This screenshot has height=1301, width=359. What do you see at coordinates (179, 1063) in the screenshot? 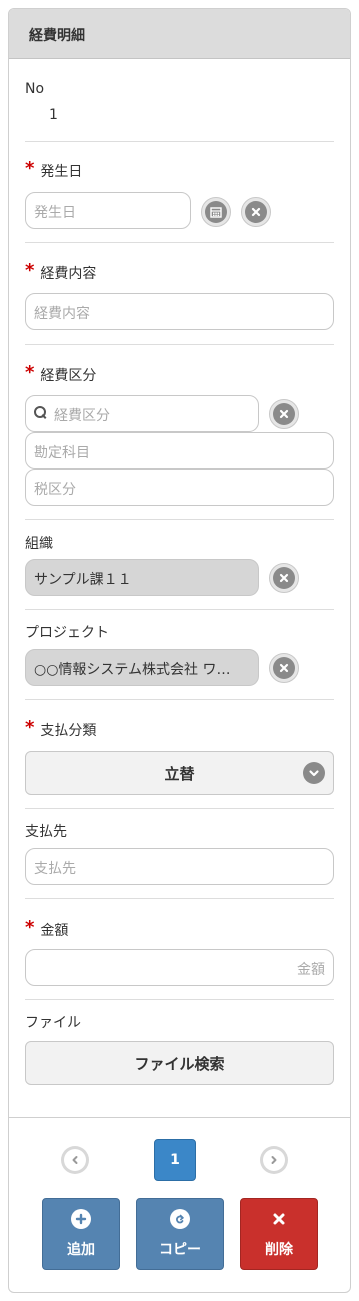
I see `file-search-button: ファイル検索` at bounding box center [179, 1063].